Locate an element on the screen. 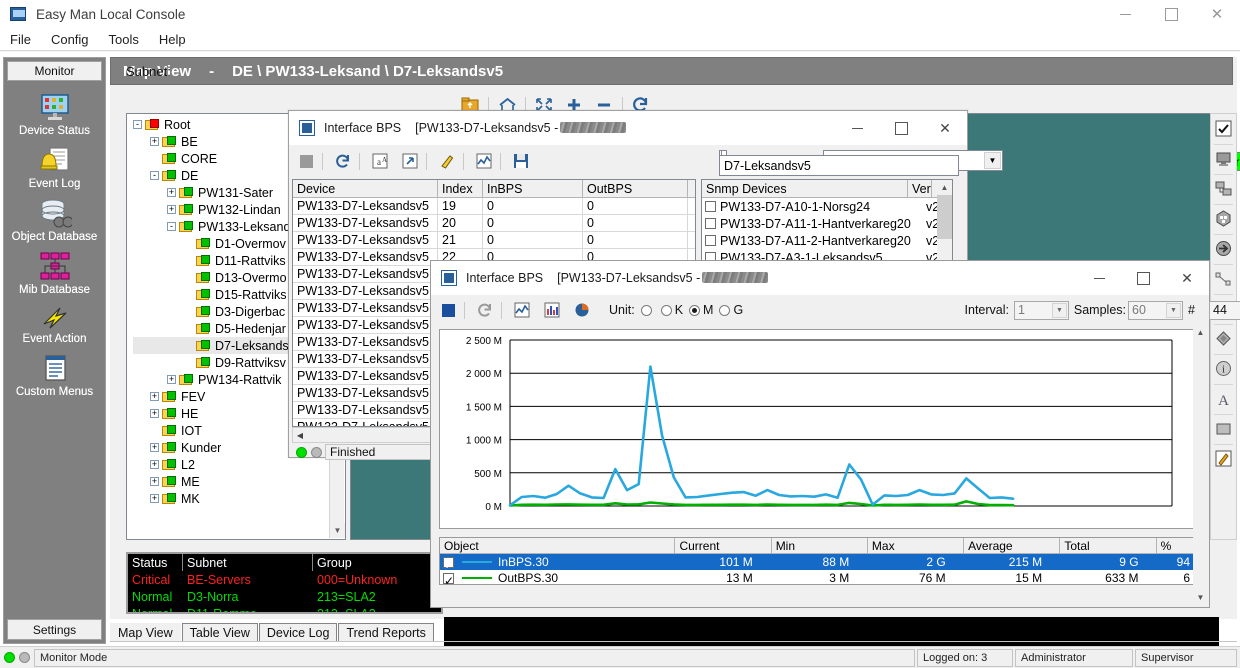 This screenshot has height=668, width=1240. sidebar-item-device-status: Device Status is located at coordinates (54, 115).